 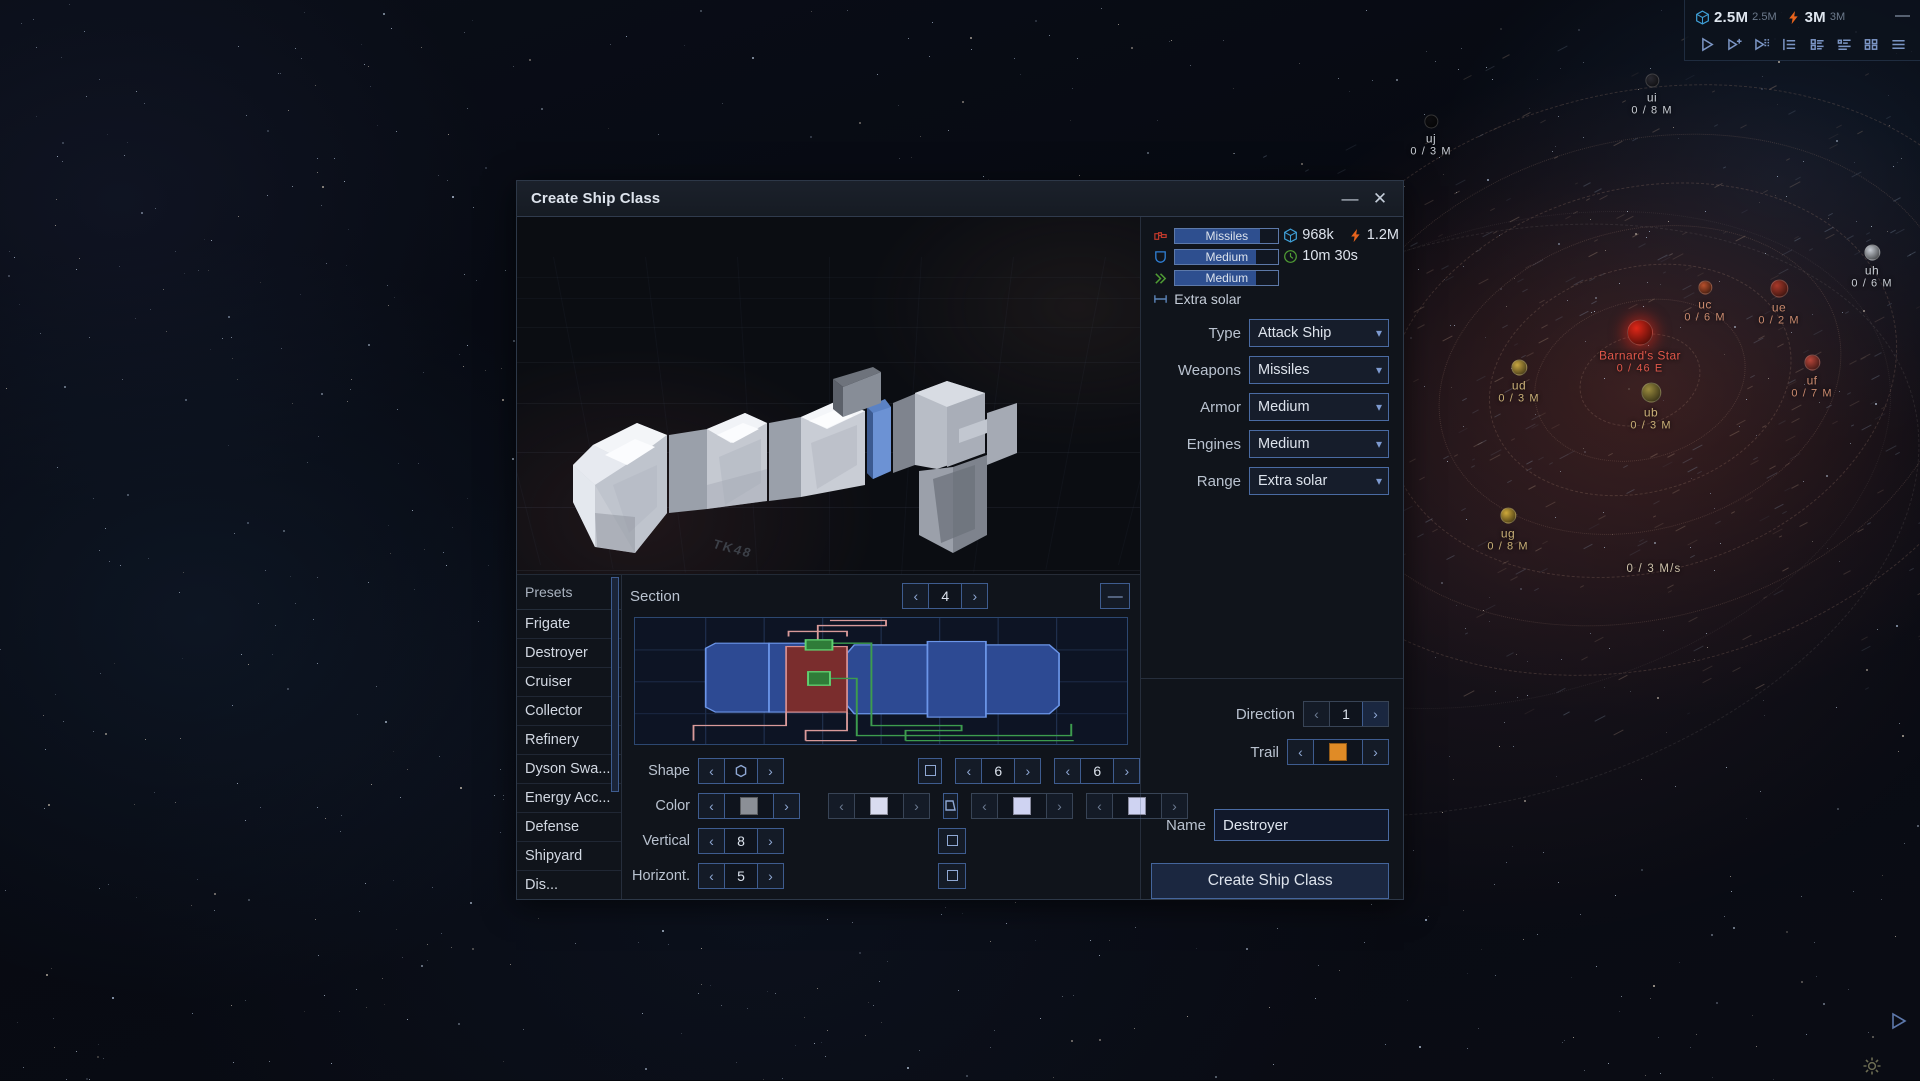 I want to click on star-body: uh0 / 6 M, so click(x=1871, y=267).